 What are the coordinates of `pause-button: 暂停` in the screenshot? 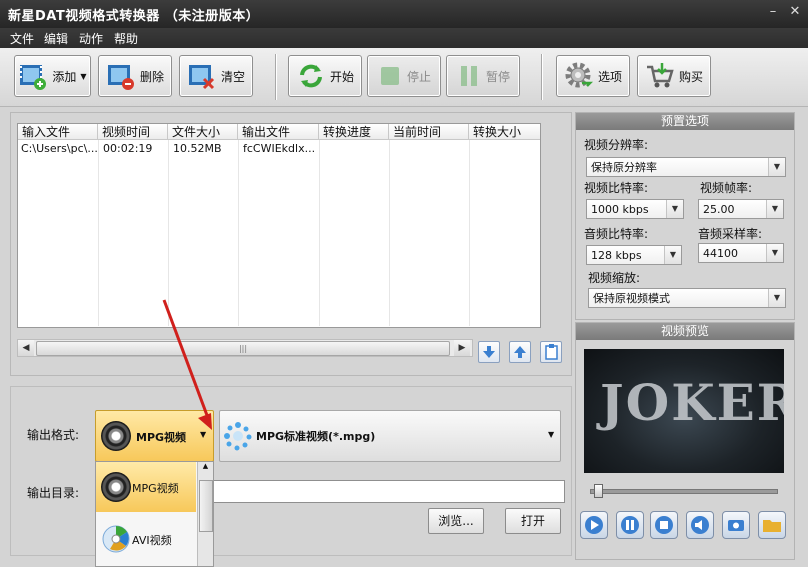 It's located at (483, 76).